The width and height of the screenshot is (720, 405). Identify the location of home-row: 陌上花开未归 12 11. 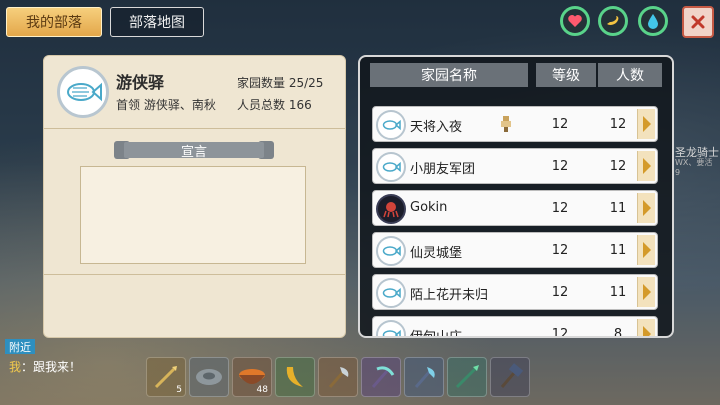
(515, 292).